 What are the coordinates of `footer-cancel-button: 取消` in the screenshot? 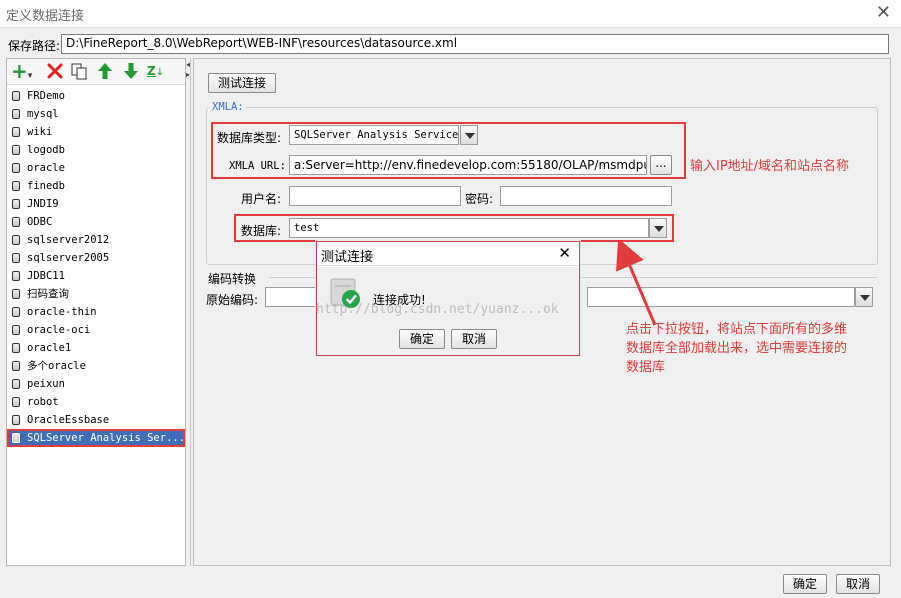 It's located at (858, 584).